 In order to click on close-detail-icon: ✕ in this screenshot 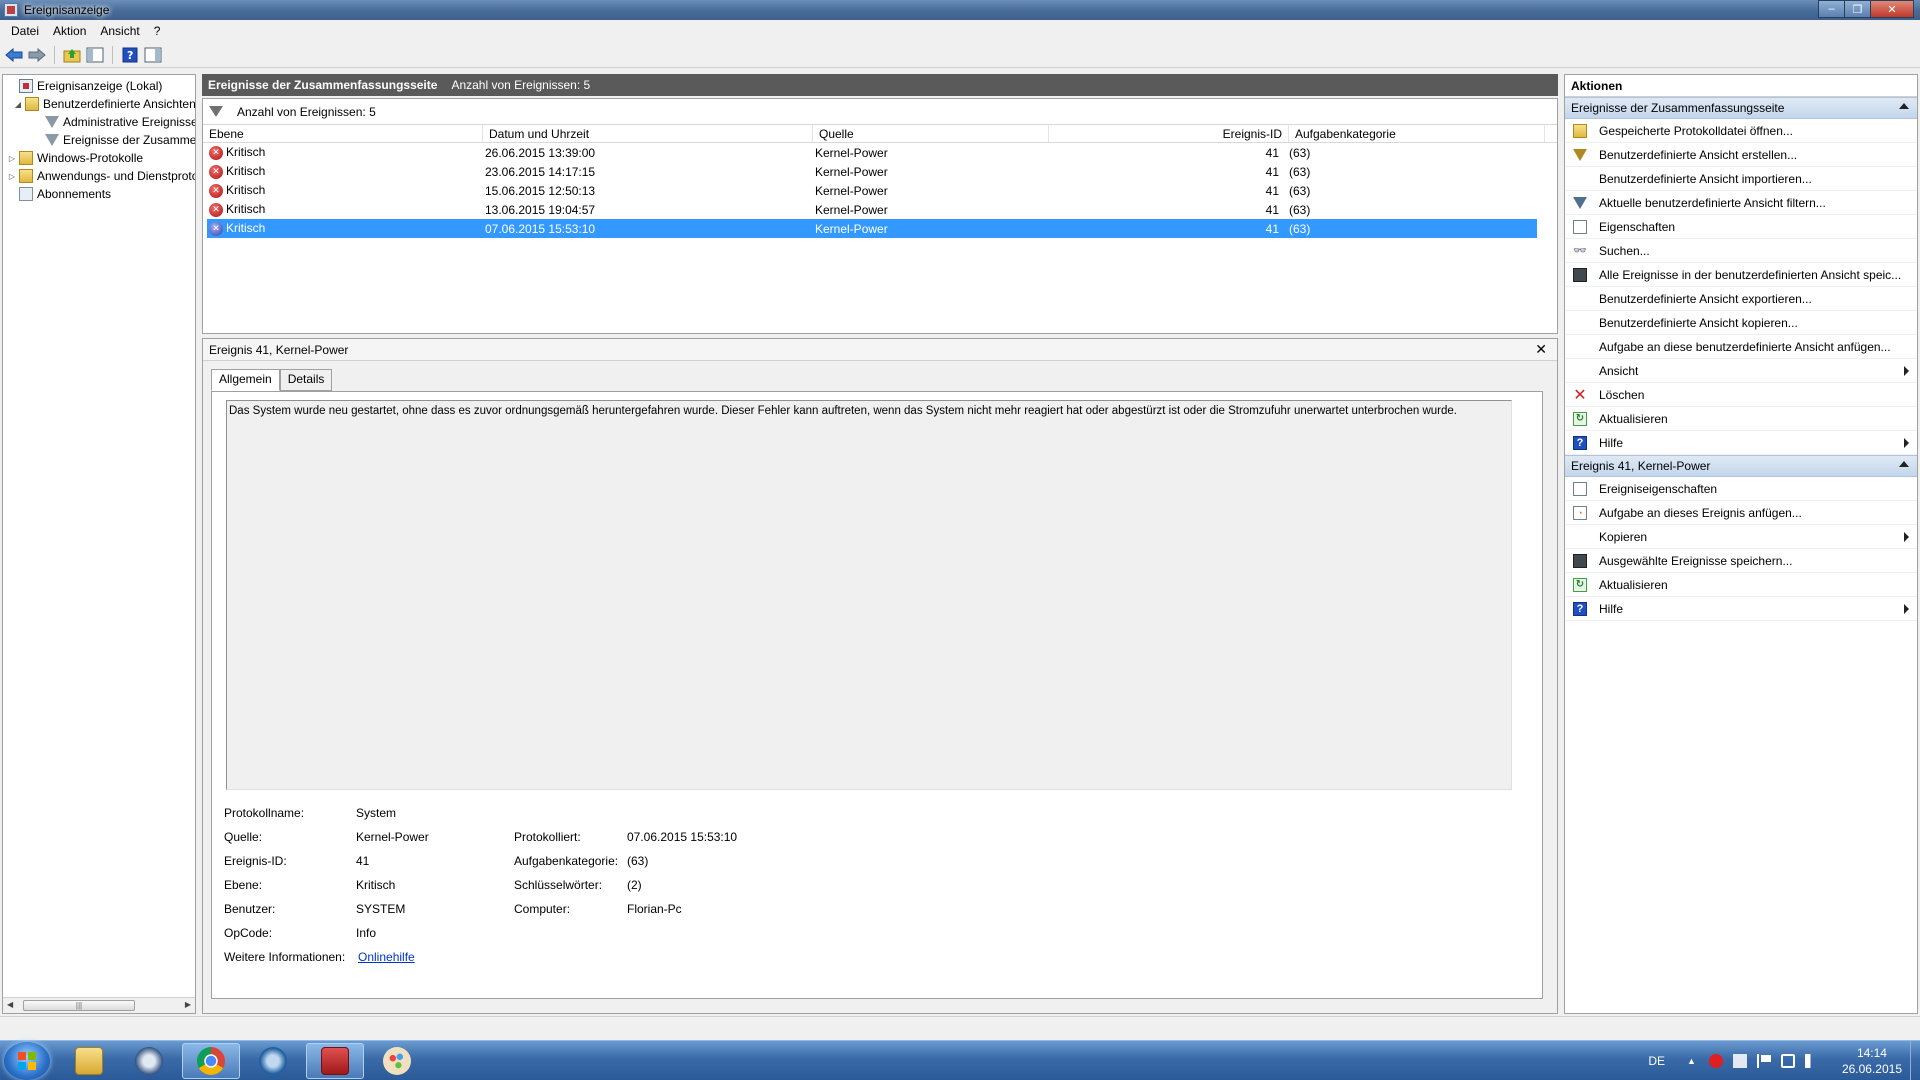, I will do `click(1541, 349)`.